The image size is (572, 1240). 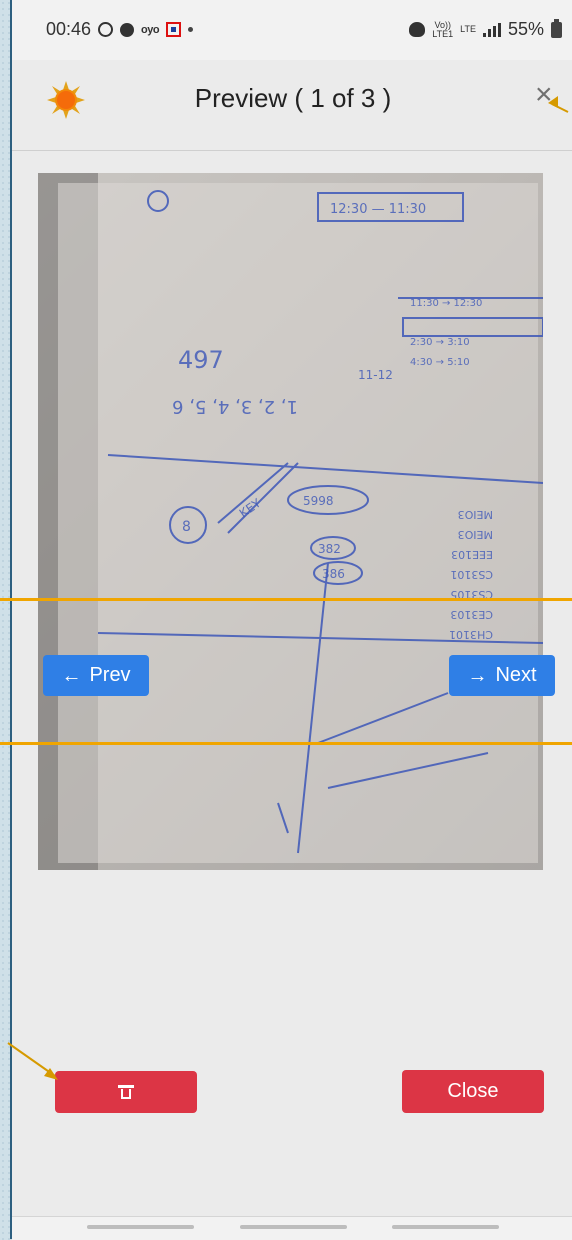 What do you see at coordinates (417, 29) in the screenshot?
I see `alarm-icon` at bounding box center [417, 29].